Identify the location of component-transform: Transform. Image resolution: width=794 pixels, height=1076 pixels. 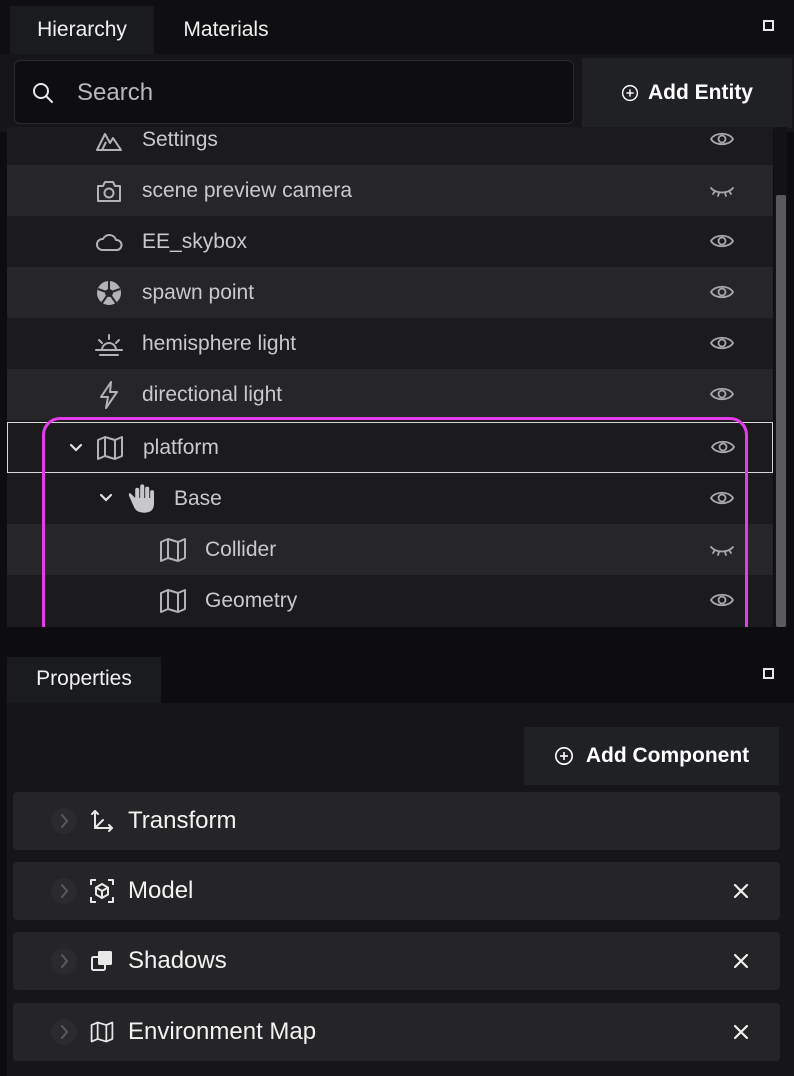
(396, 821).